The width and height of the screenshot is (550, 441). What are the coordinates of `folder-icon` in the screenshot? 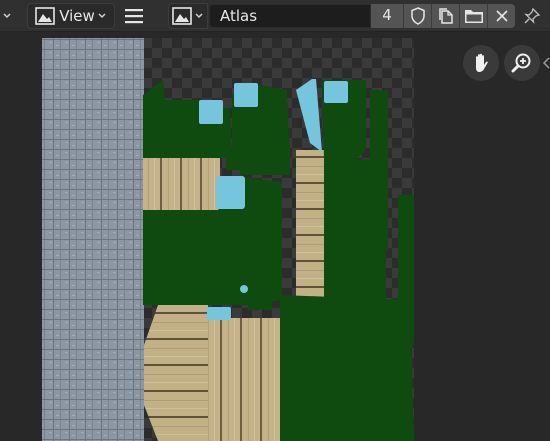 It's located at (473, 16).